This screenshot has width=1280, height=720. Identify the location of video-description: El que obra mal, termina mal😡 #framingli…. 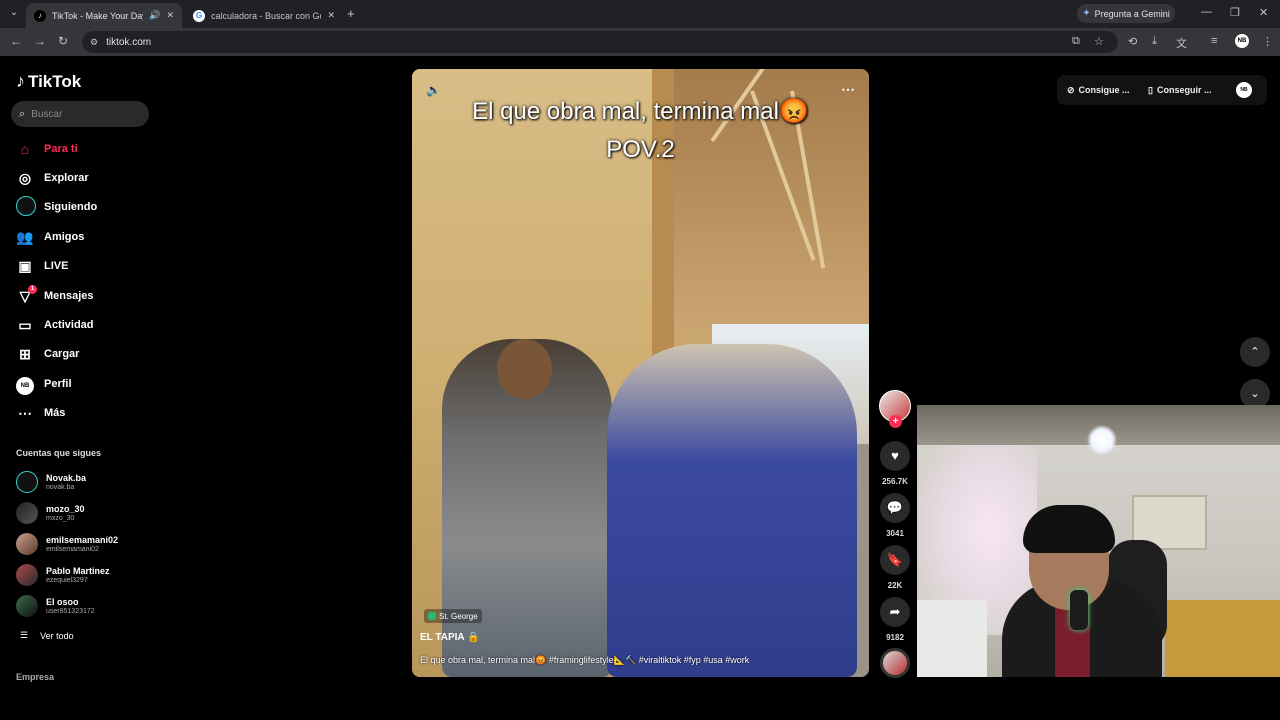
(585, 660).